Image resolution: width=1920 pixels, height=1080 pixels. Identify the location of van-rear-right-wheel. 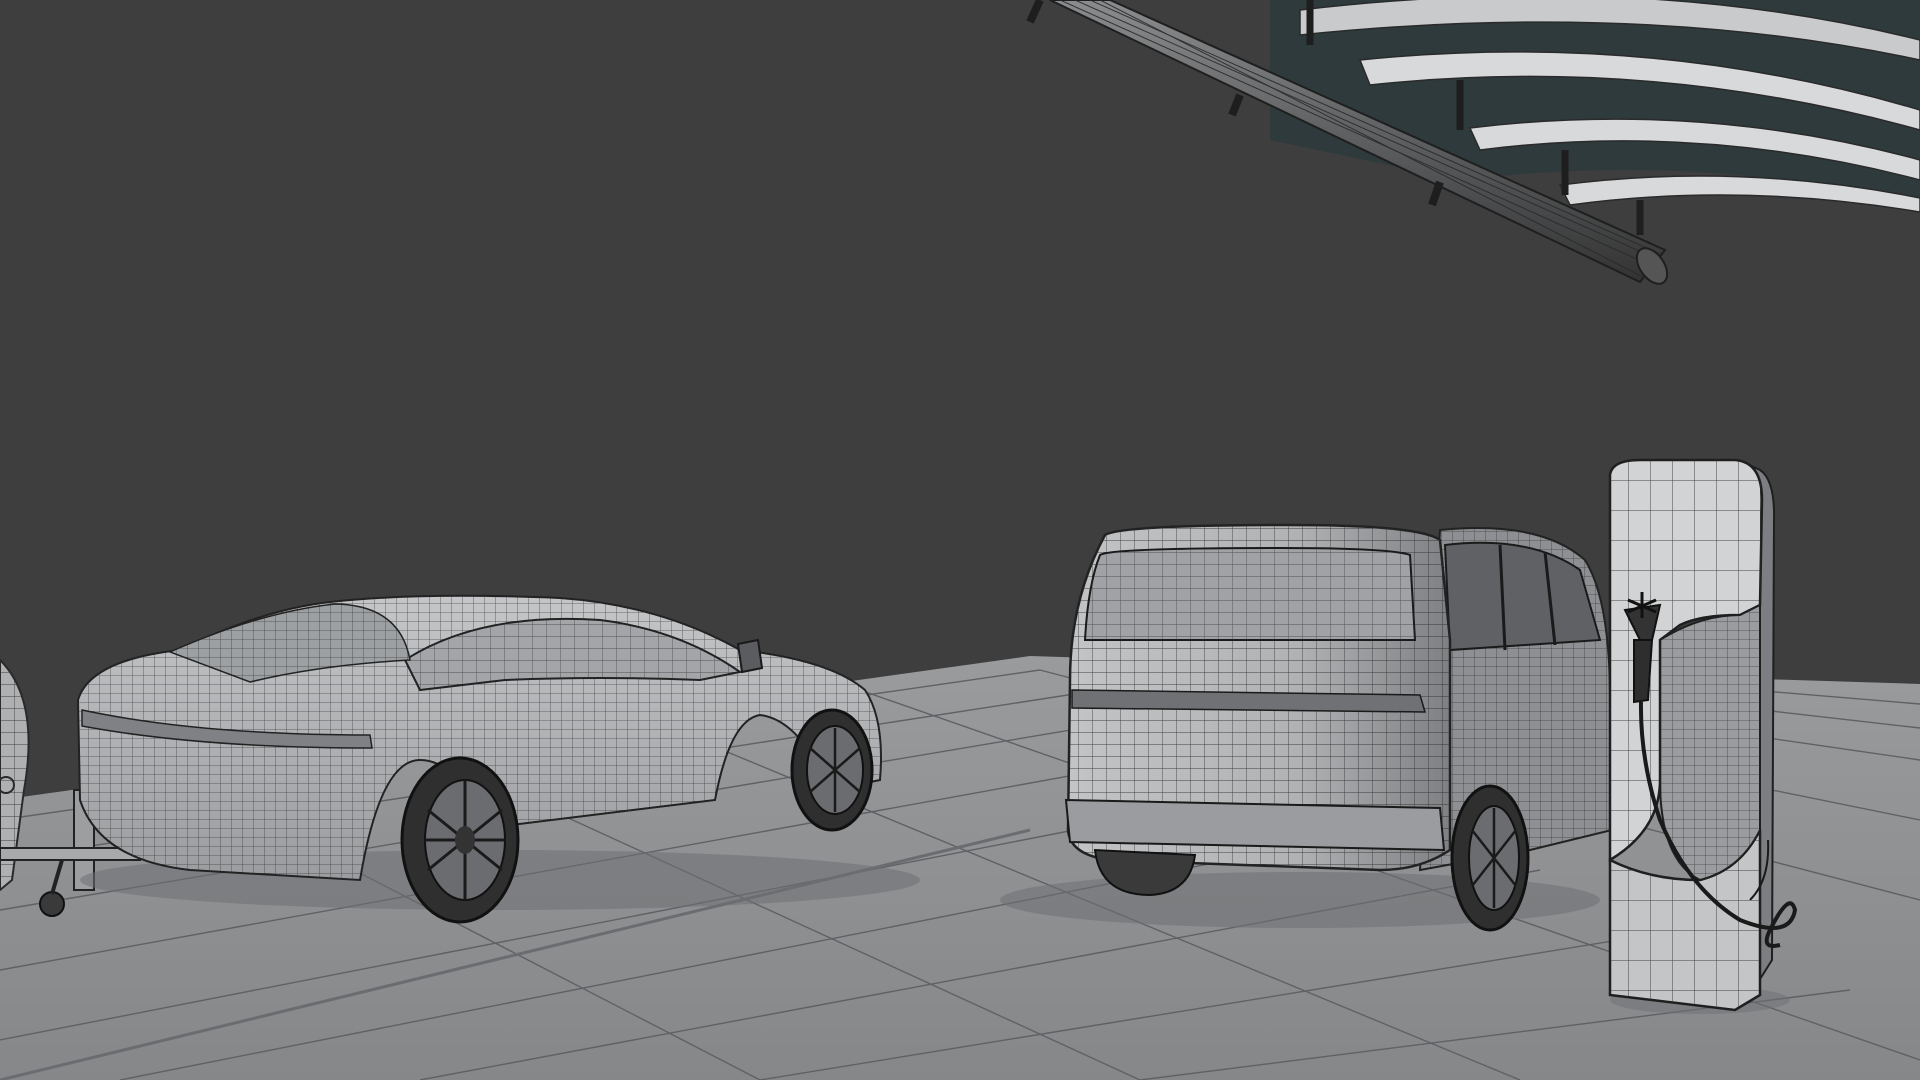
(1490, 858).